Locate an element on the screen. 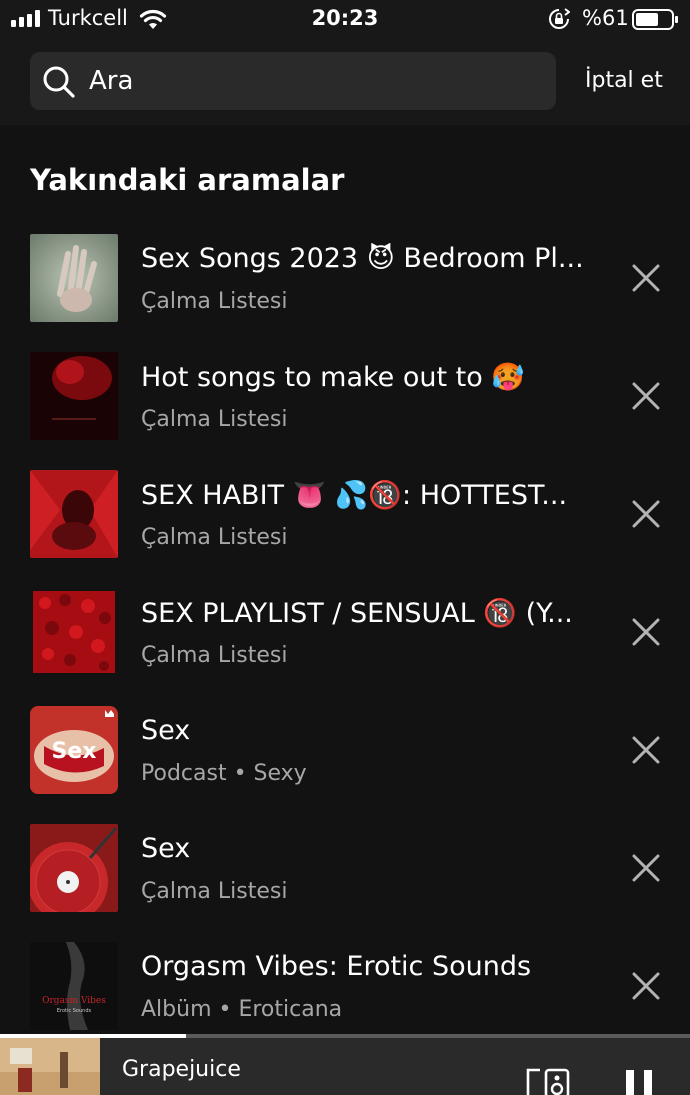 This screenshot has width=690, height=1095. list-item: Sex Çalma Listesi is located at coordinates (345, 879).